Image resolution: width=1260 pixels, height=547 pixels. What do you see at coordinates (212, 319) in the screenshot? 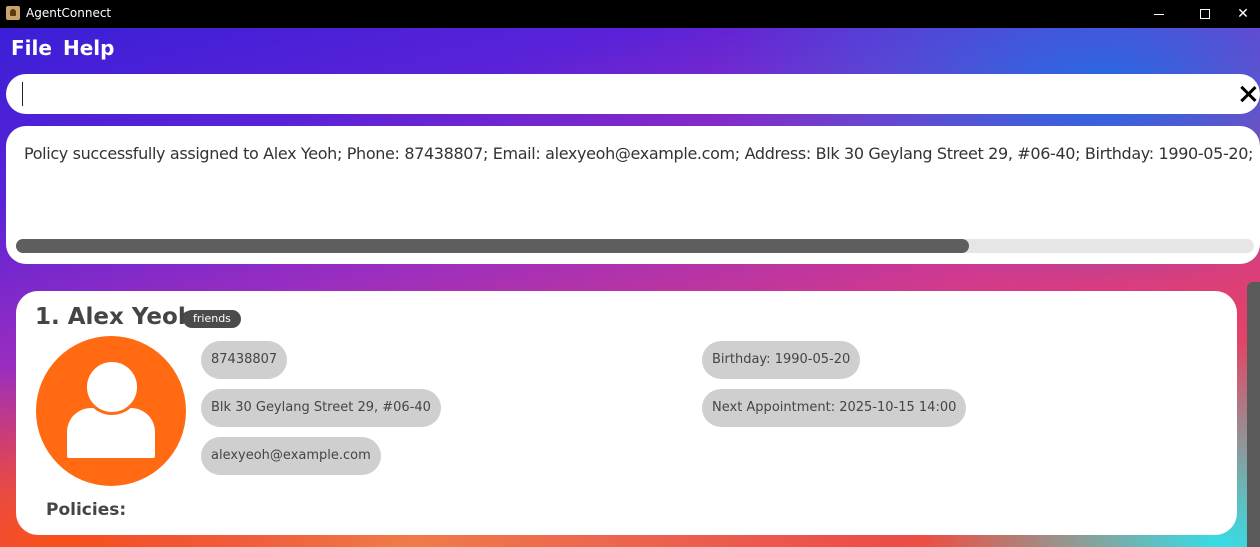
I see `tag-badge: friends` at bounding box center [212, 319].